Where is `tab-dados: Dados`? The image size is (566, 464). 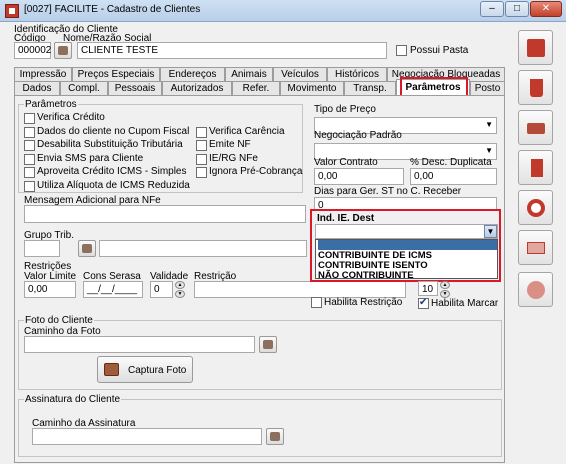
tab-dados: Dados is located at coordinates (37, 88).